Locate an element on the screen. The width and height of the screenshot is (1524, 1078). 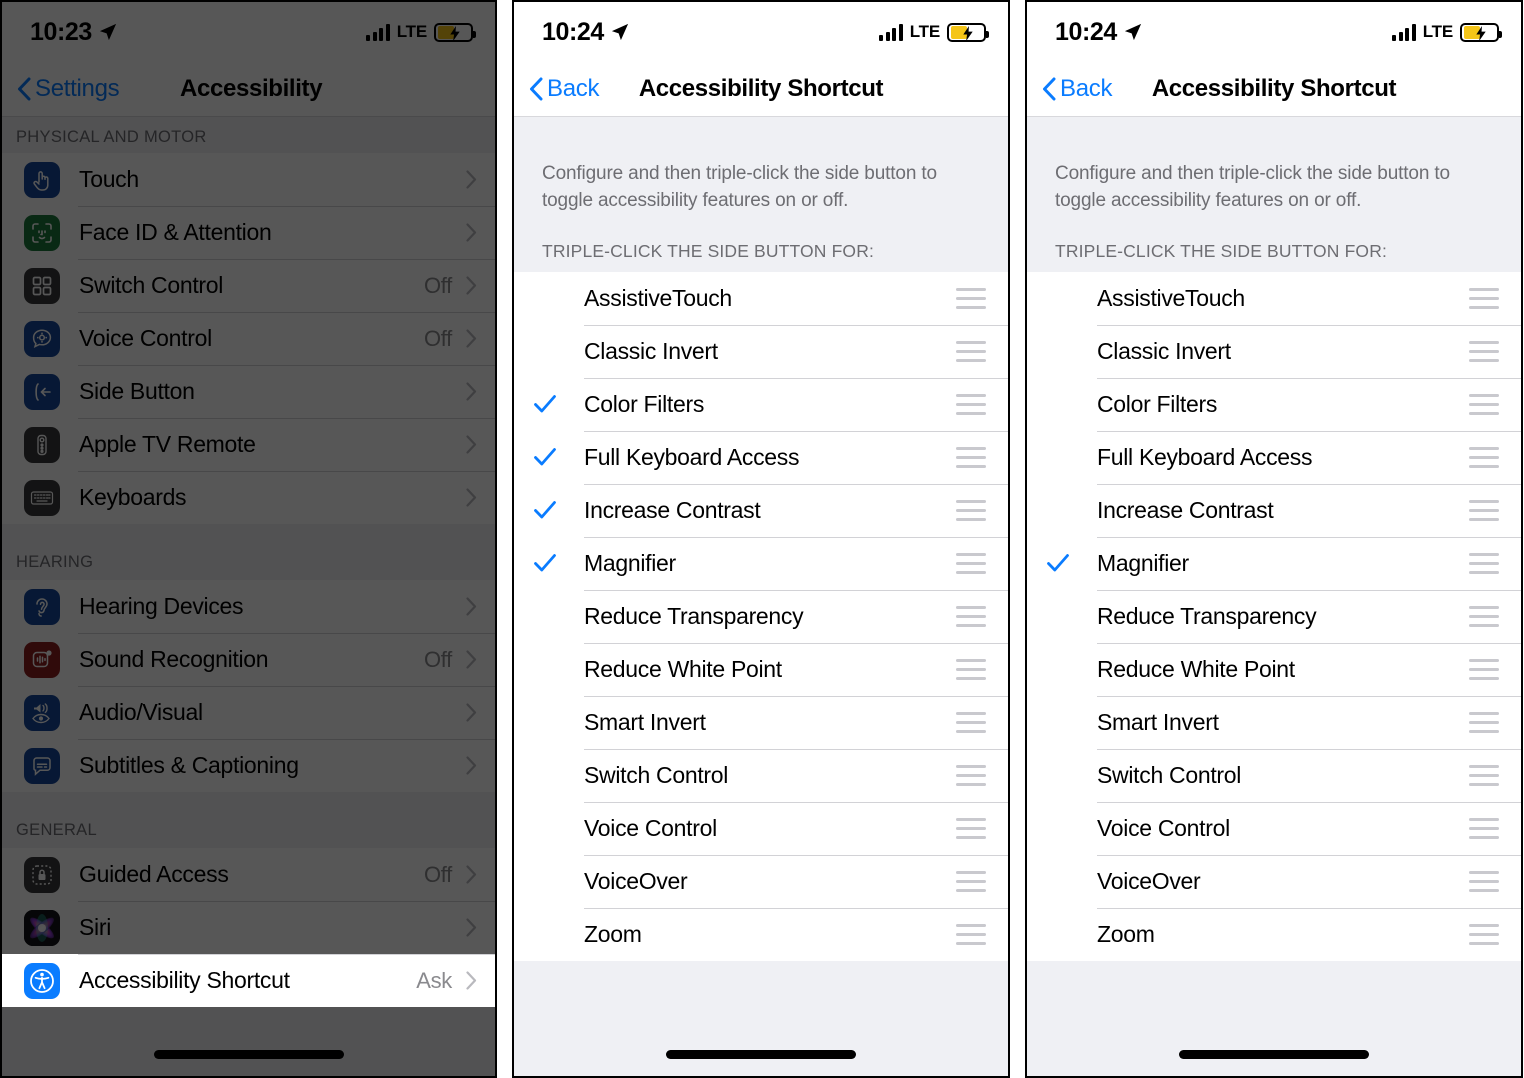
settings-row-accessibility-shortcut: Accessibility Shortcut Ask is located at coordinates (248, 980).